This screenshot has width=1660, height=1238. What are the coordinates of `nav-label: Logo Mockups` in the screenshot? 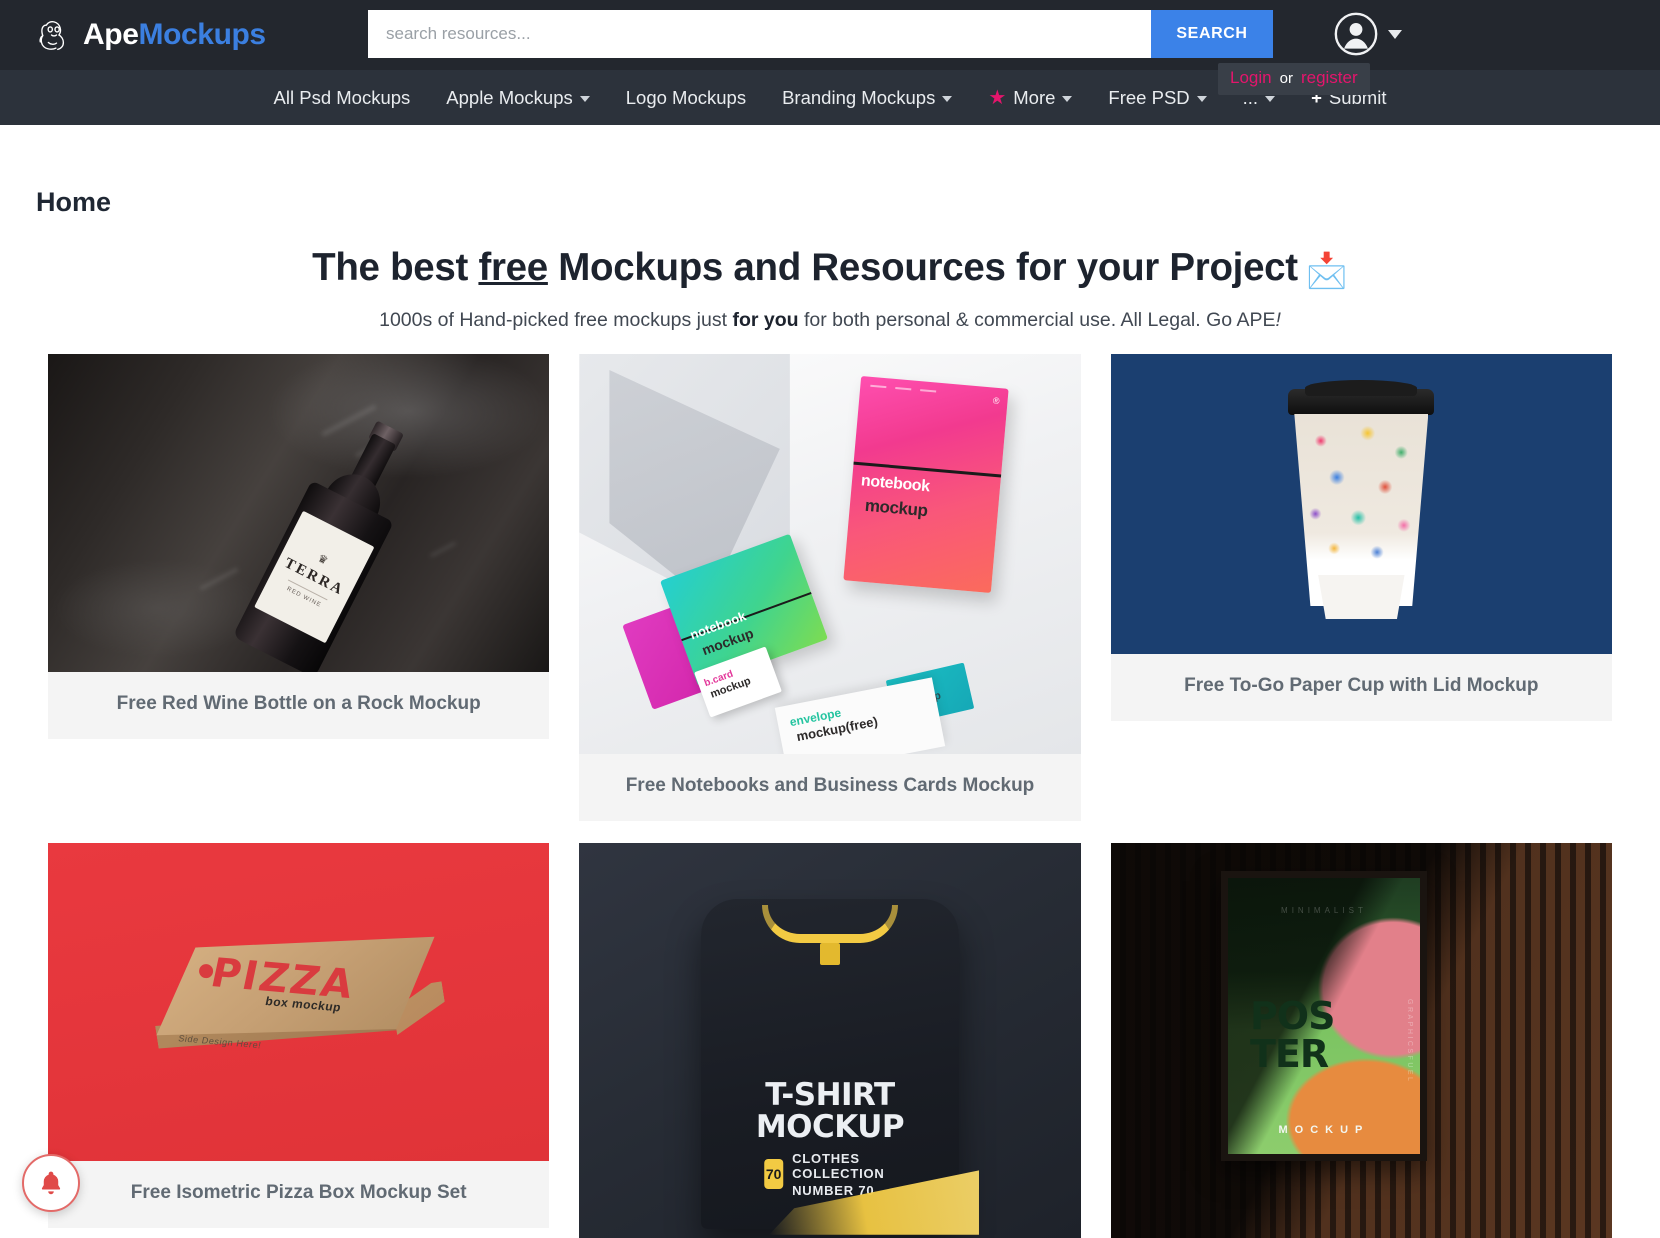 It's located at (686, 97).